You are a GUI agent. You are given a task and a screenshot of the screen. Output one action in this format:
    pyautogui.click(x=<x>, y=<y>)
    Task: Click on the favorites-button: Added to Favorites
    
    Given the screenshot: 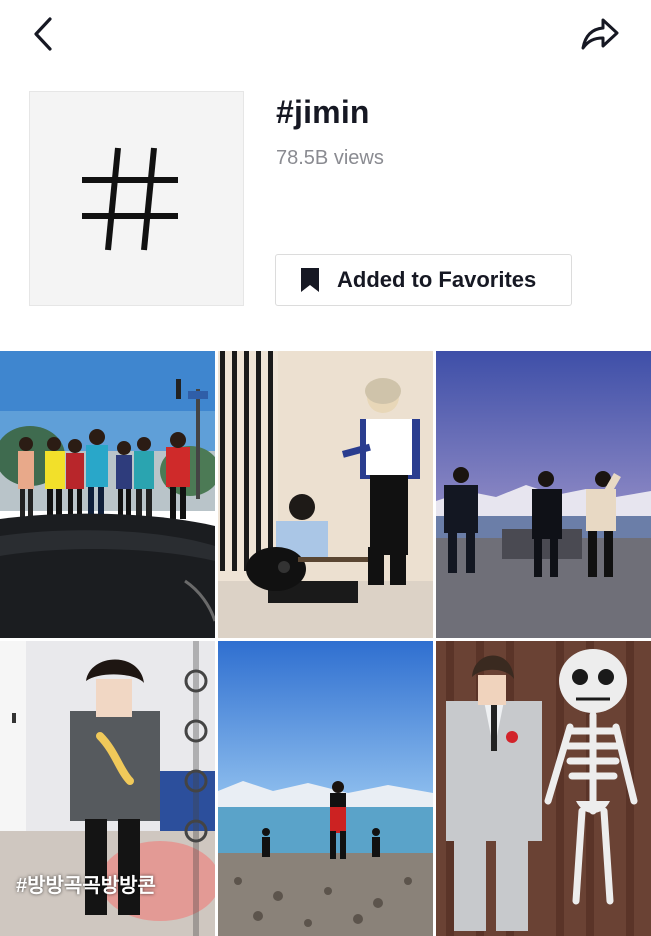 What is the action you would take?
    pyautogui.click(x=423, y=280)
    